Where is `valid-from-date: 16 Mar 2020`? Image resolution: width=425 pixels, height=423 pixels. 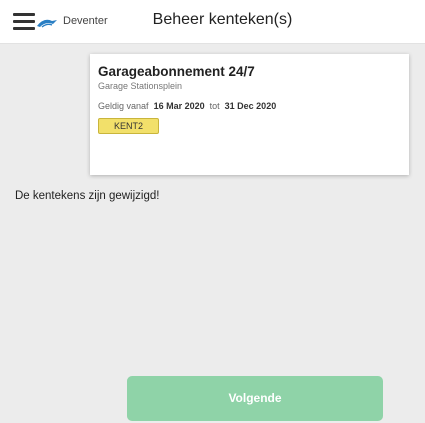 valid-from-date: 16 Mar 2020 is located at coordinates (179, 106).